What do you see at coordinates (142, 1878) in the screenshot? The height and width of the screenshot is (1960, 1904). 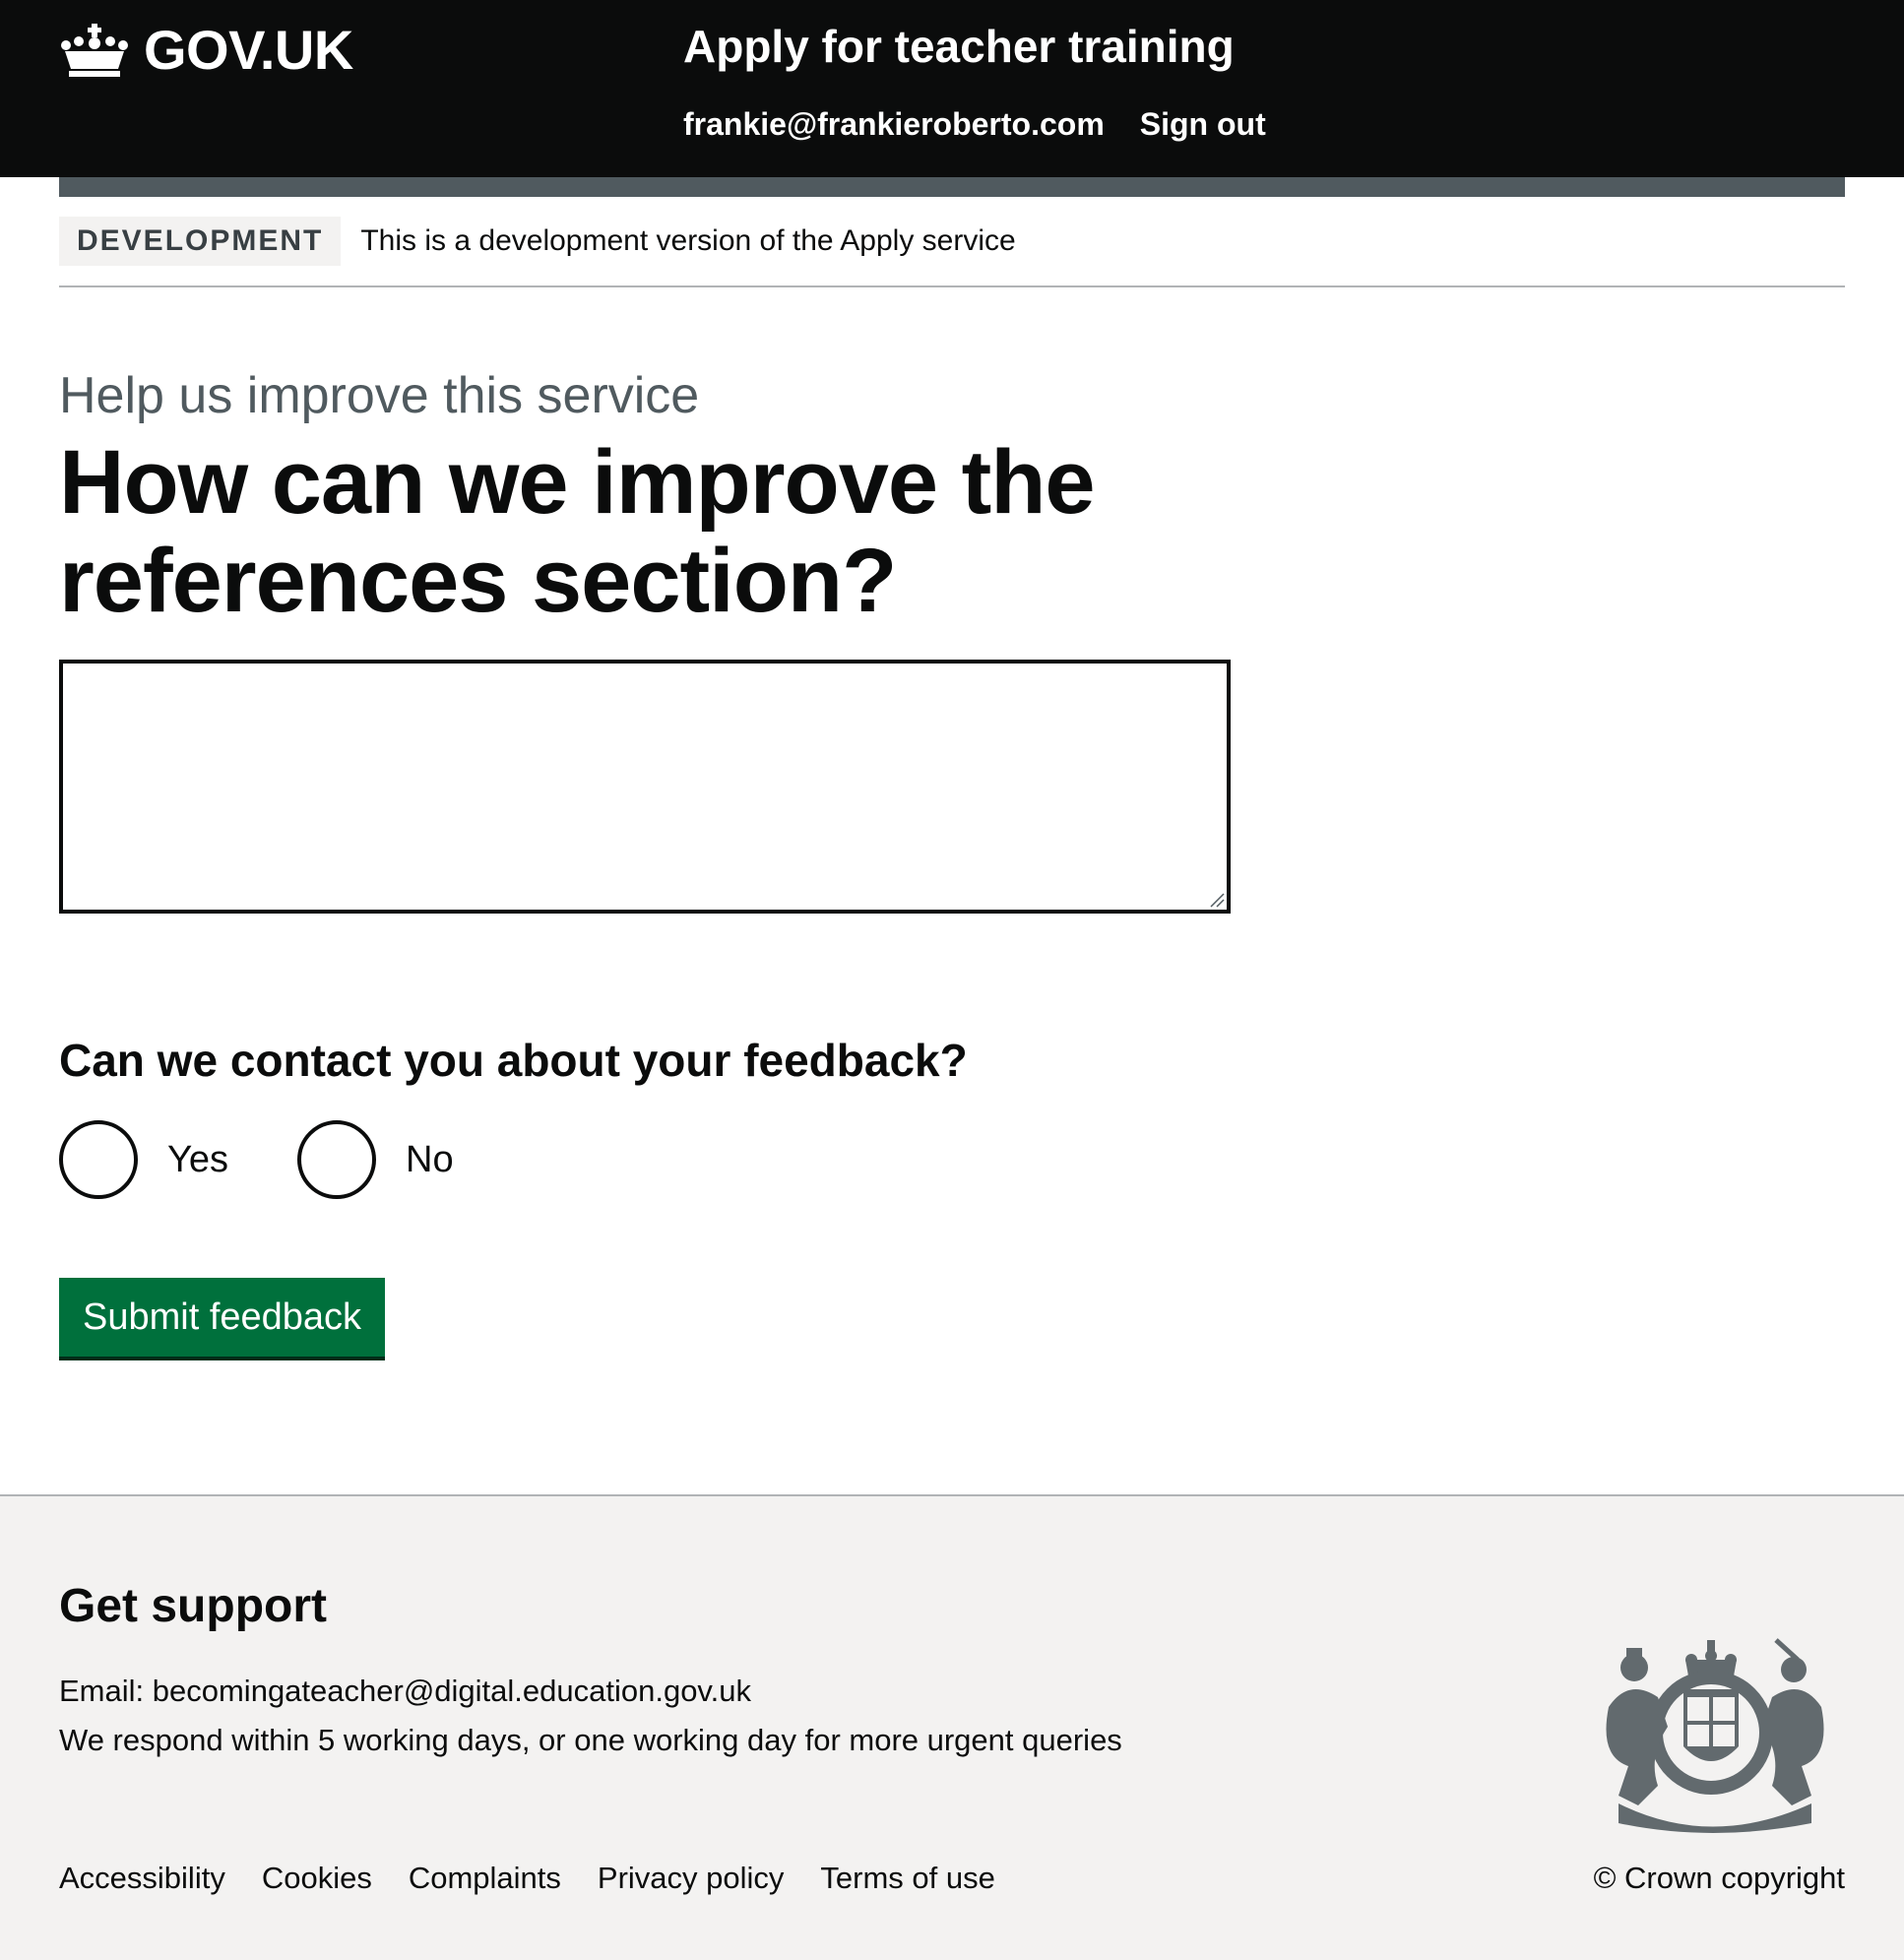 I see `footer-link-accessibility: Accessibility` at bounding box center [142, 1878].